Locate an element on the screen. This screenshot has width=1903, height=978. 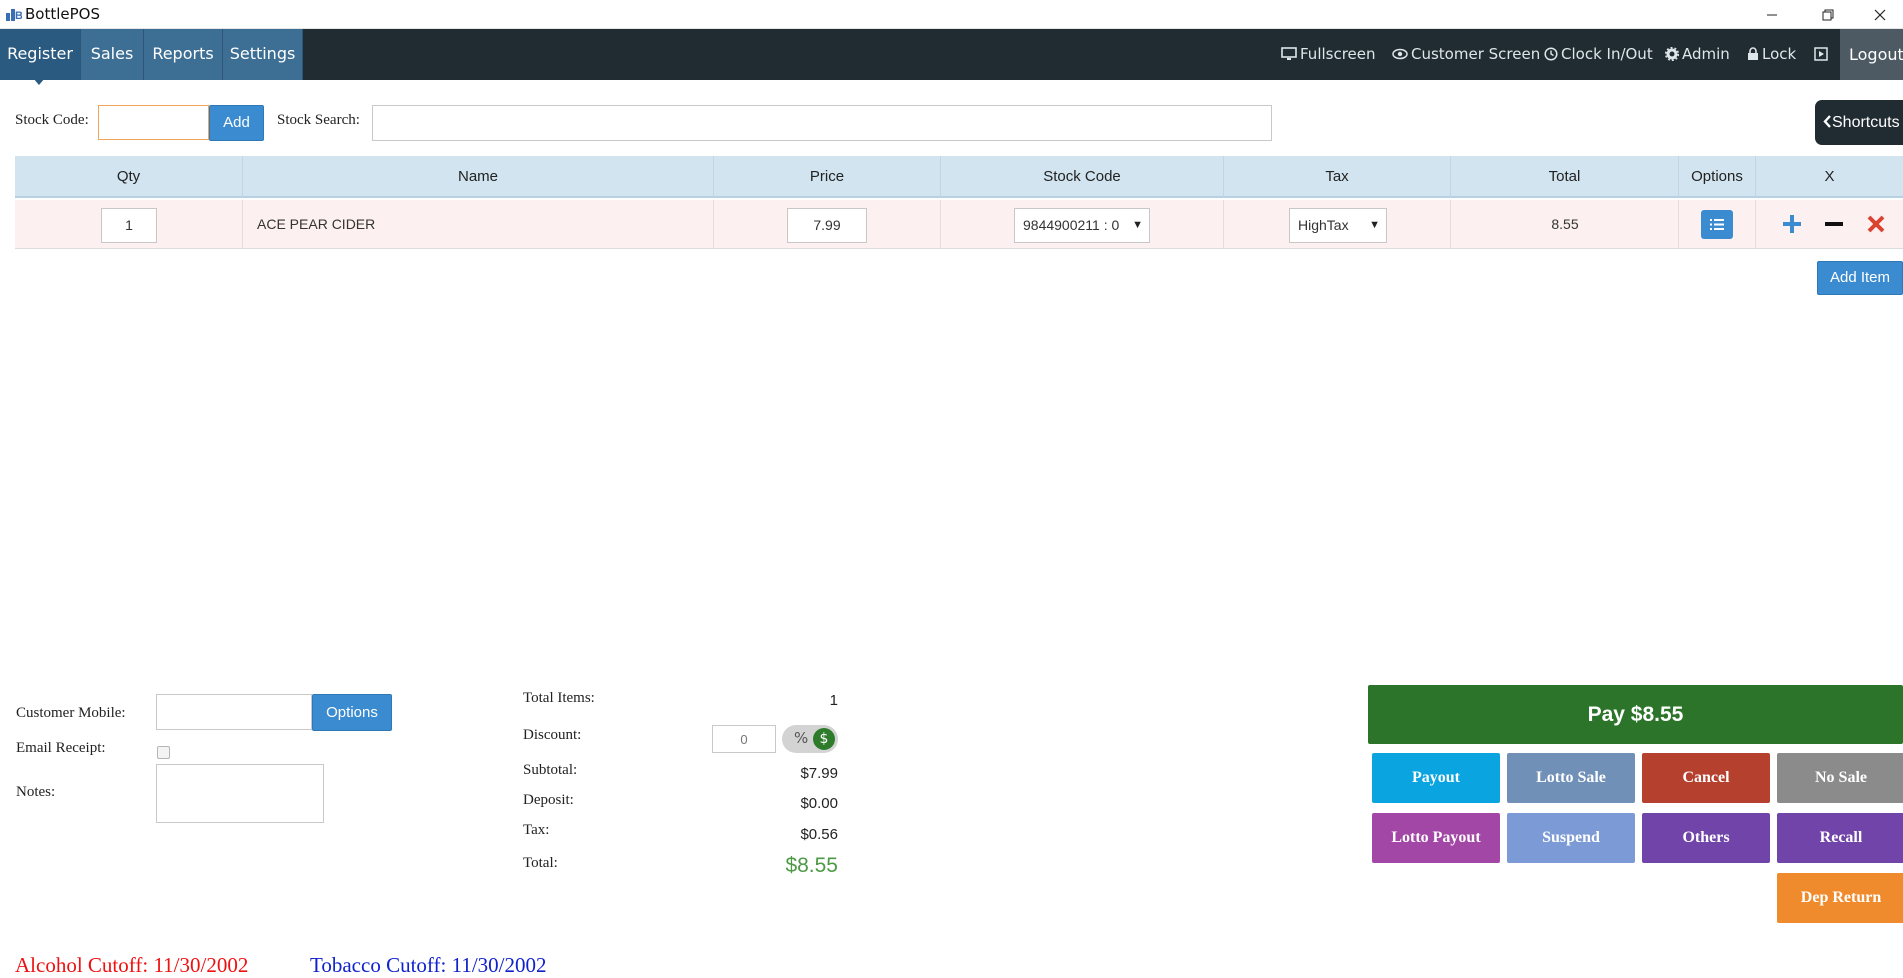
no-sale-button: No Sale is located at coordinates (1840, 778).